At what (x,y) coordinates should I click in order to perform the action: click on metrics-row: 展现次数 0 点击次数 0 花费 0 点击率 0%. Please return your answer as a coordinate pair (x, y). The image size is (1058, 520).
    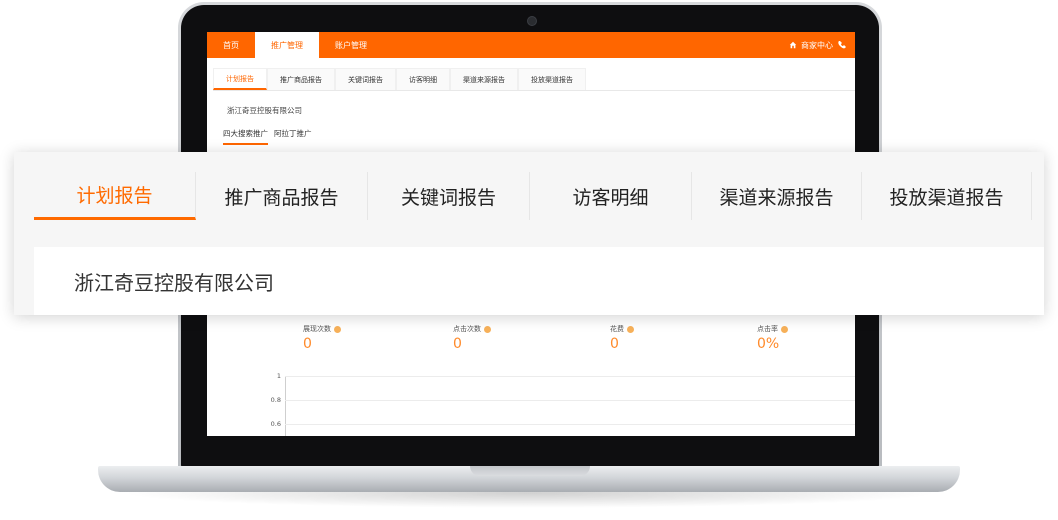
    Looking at the image, I should click on (531, 344).